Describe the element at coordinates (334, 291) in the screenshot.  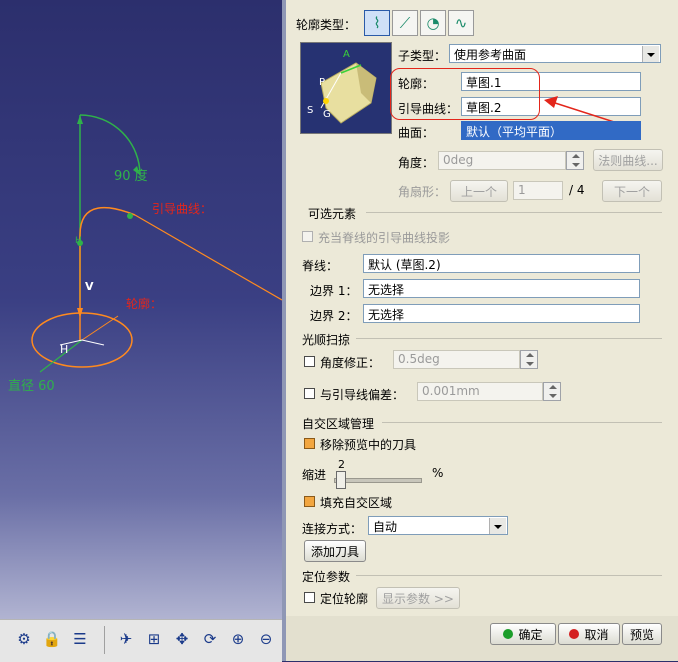
I see `boundary1-label: 边界 1：` at that location.